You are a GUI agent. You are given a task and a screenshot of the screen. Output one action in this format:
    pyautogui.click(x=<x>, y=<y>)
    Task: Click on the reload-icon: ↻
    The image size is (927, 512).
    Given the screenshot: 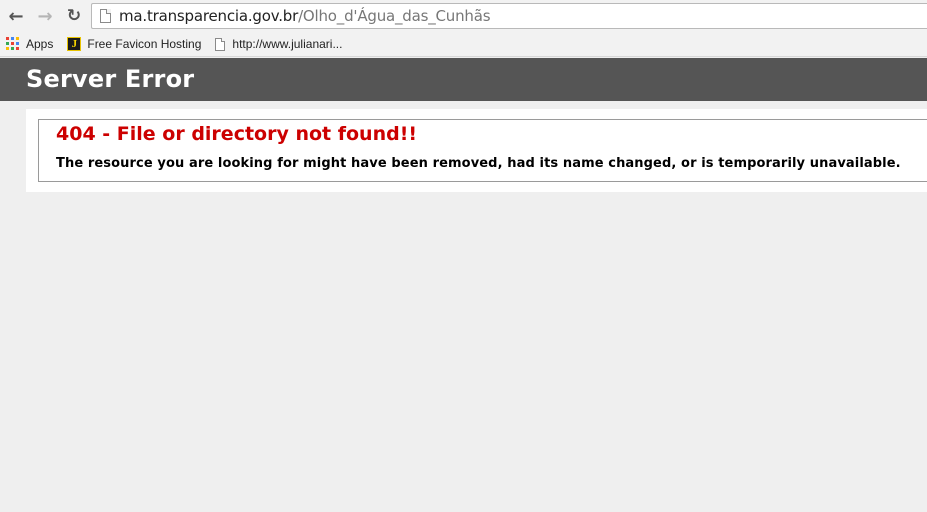 What is the action you would take?
    pyautogui.click(x=74, y=16)
    